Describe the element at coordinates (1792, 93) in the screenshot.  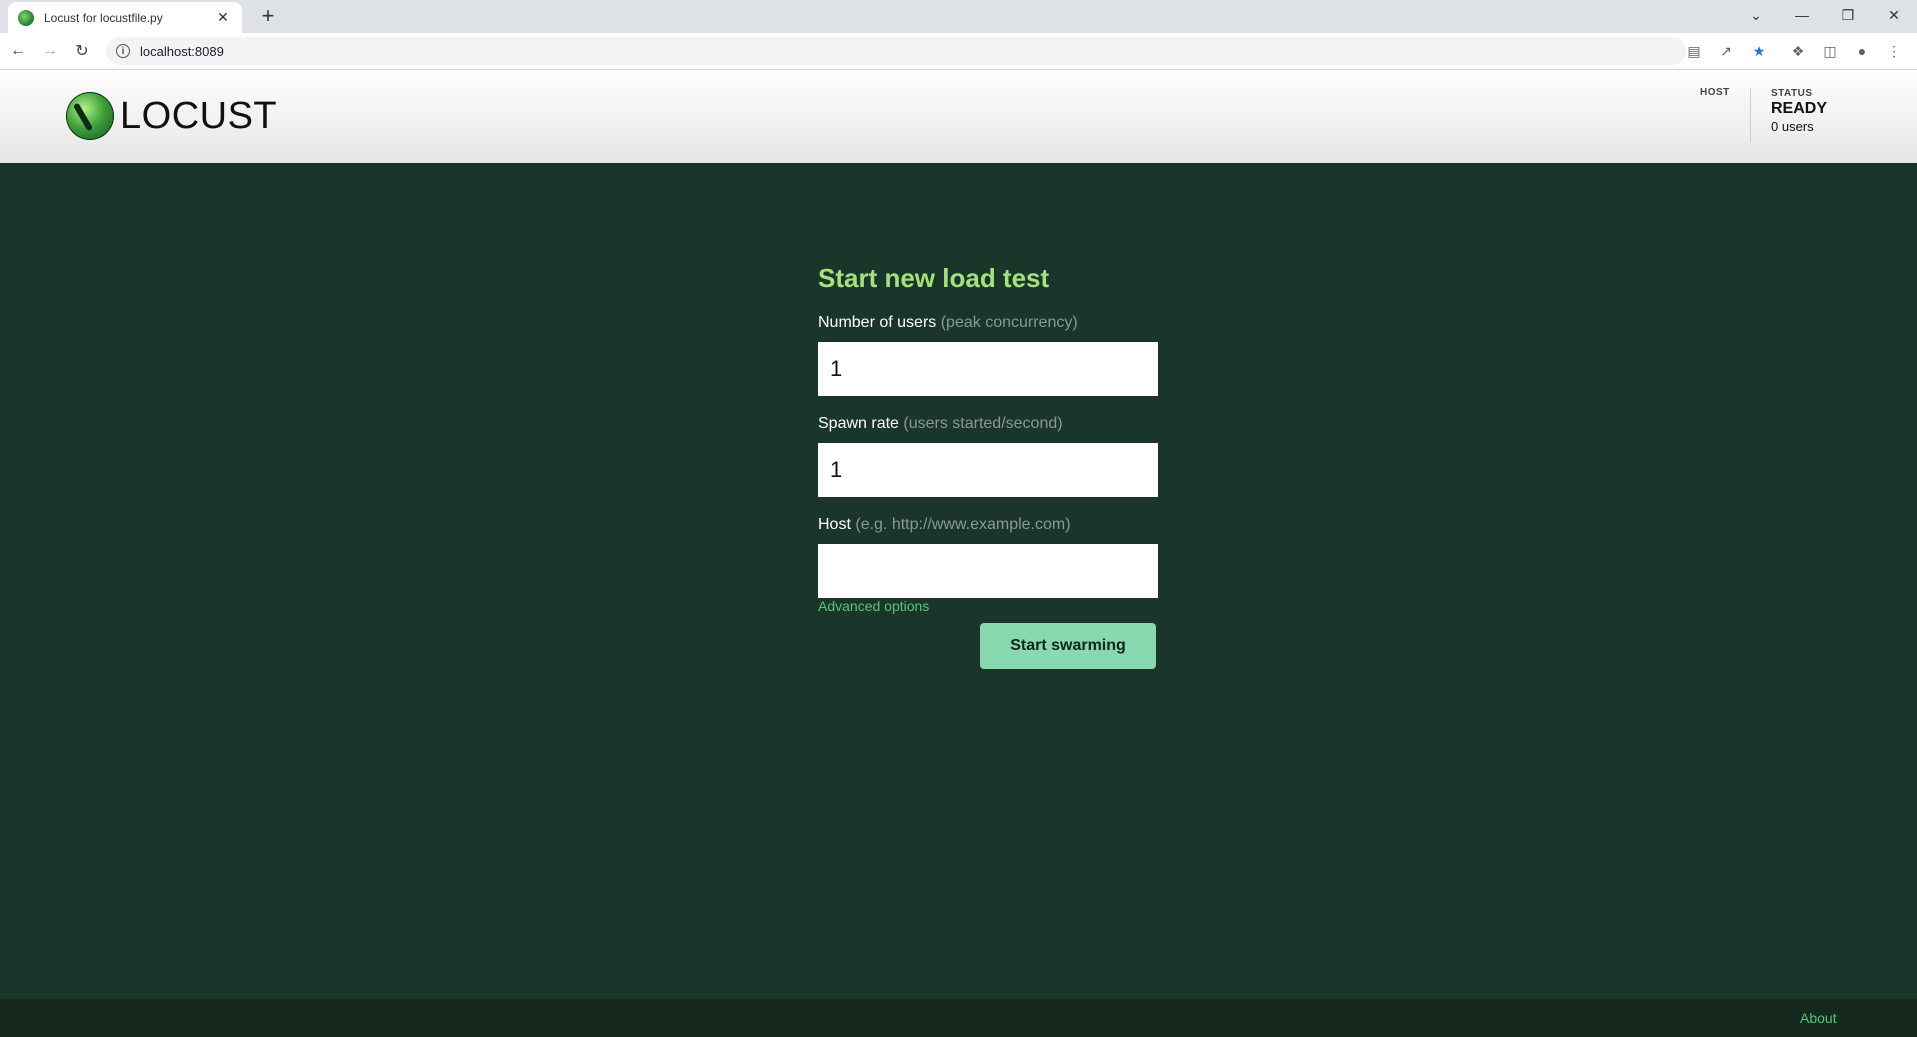
I see `status-label: STATUS` at that location.